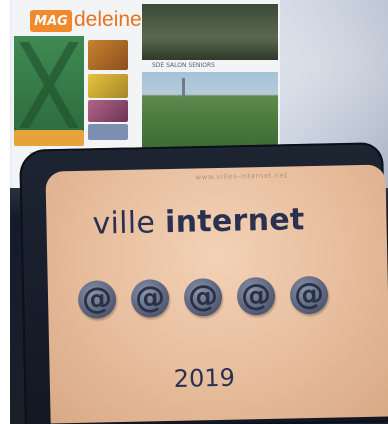  What do you see at coordinates (51, 21) in the screenshot?
I see `mag-logo: MAG` at bounding box center [51, 21].